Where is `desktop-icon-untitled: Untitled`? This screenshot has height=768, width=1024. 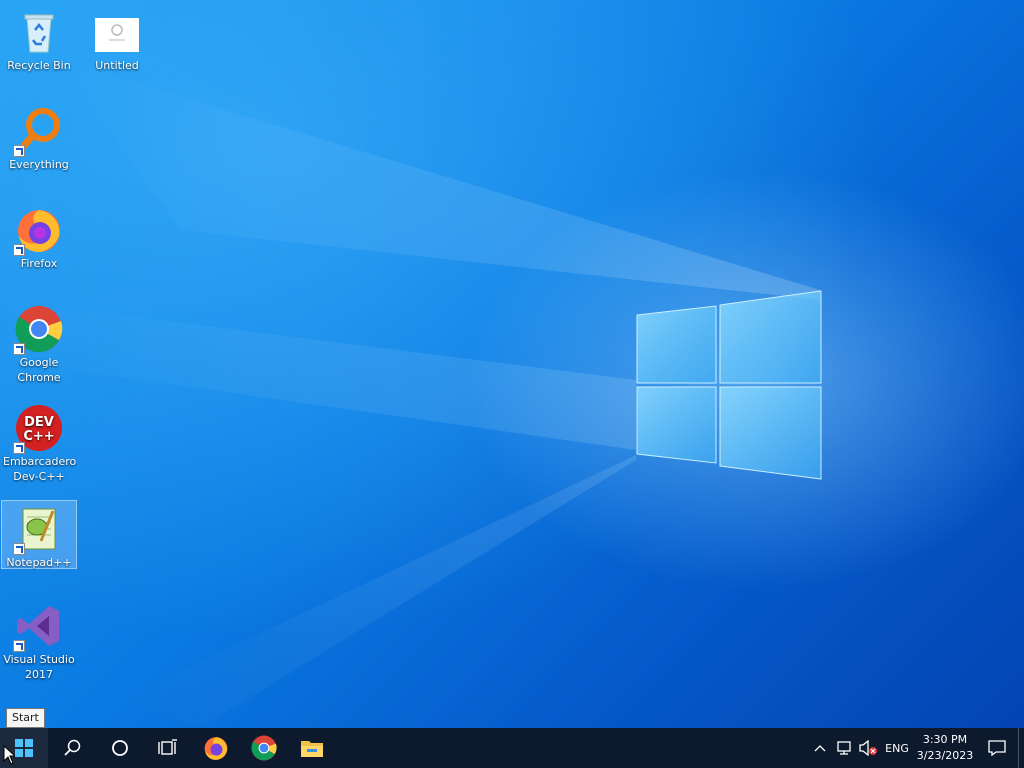 desktop-icon-untitled: Untitled is located at coordinates (117, 38).